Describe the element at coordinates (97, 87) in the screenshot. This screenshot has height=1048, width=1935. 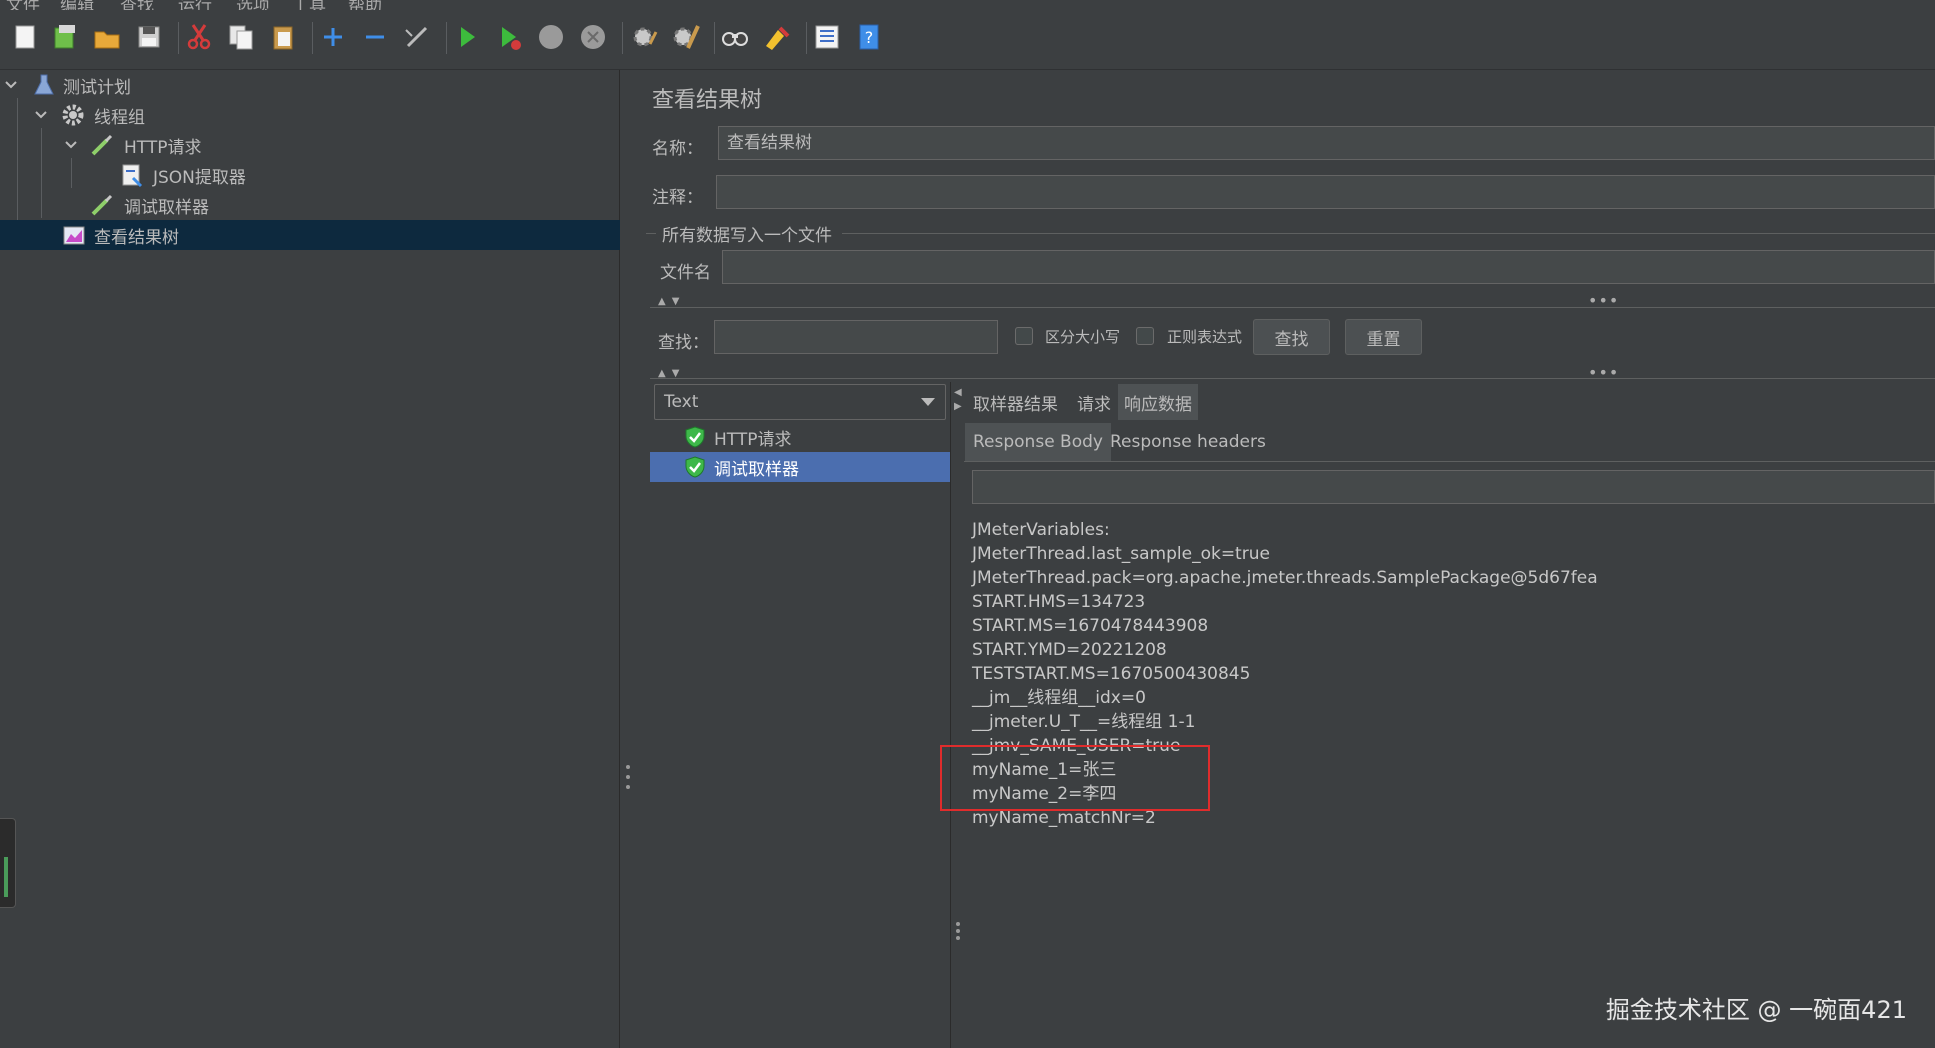
I see `tree-item-label: 测试计划` at that location.